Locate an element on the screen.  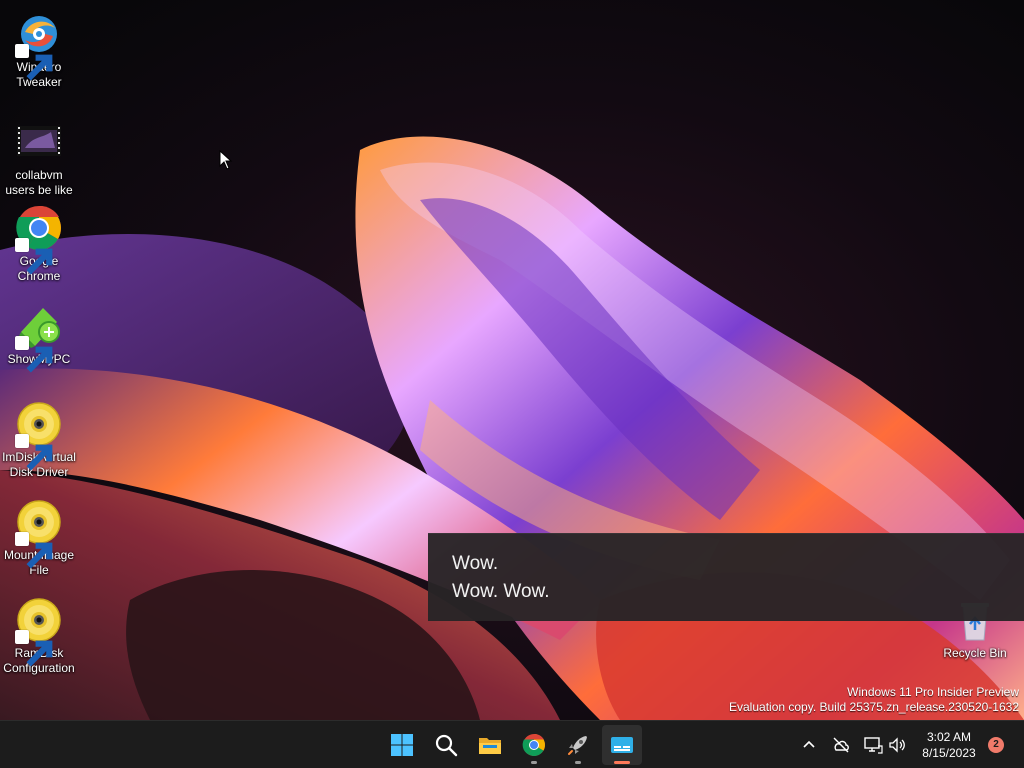
desktop-icon-ramdisk-configuration: RamDisk Configuration is located at coordinates (39, 636).